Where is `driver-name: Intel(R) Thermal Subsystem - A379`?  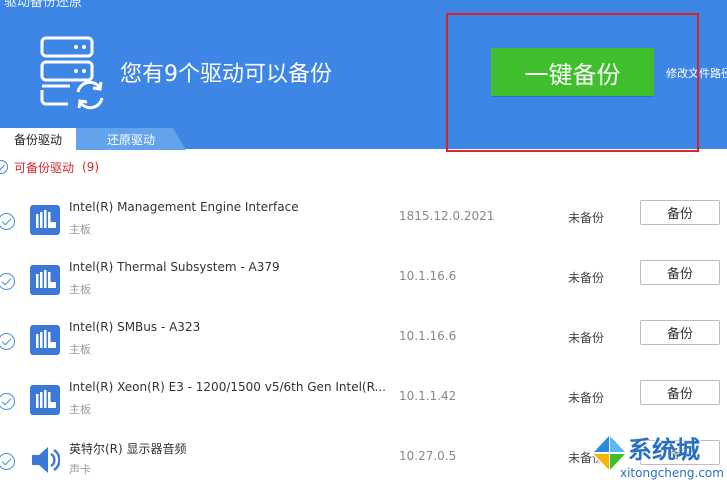
driver-name: Intel(R) Thermal Subsystem - A379 is located at coordinates (174, 267).